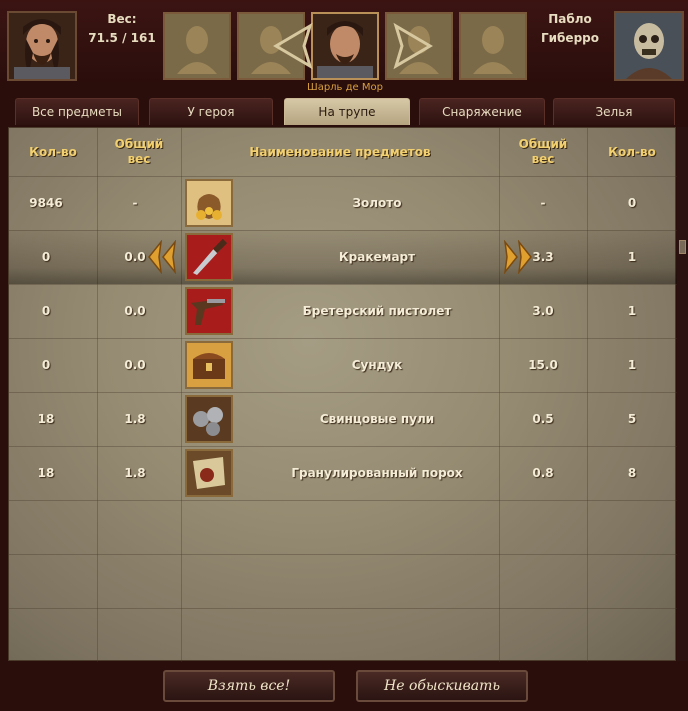 This screenshot has height=711, width=688. Describe the element at coordinates (46, 203) in the screenshot. I see `hero-qty: 9846` at that location.